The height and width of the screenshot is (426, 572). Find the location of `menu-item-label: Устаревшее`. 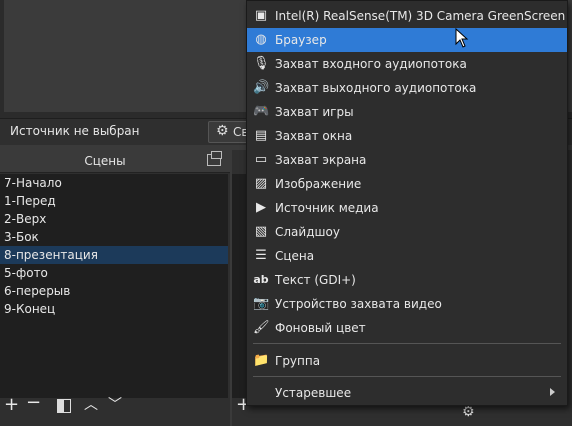

menu-item-label: Устаревшее is located at coordinates (313, 393).